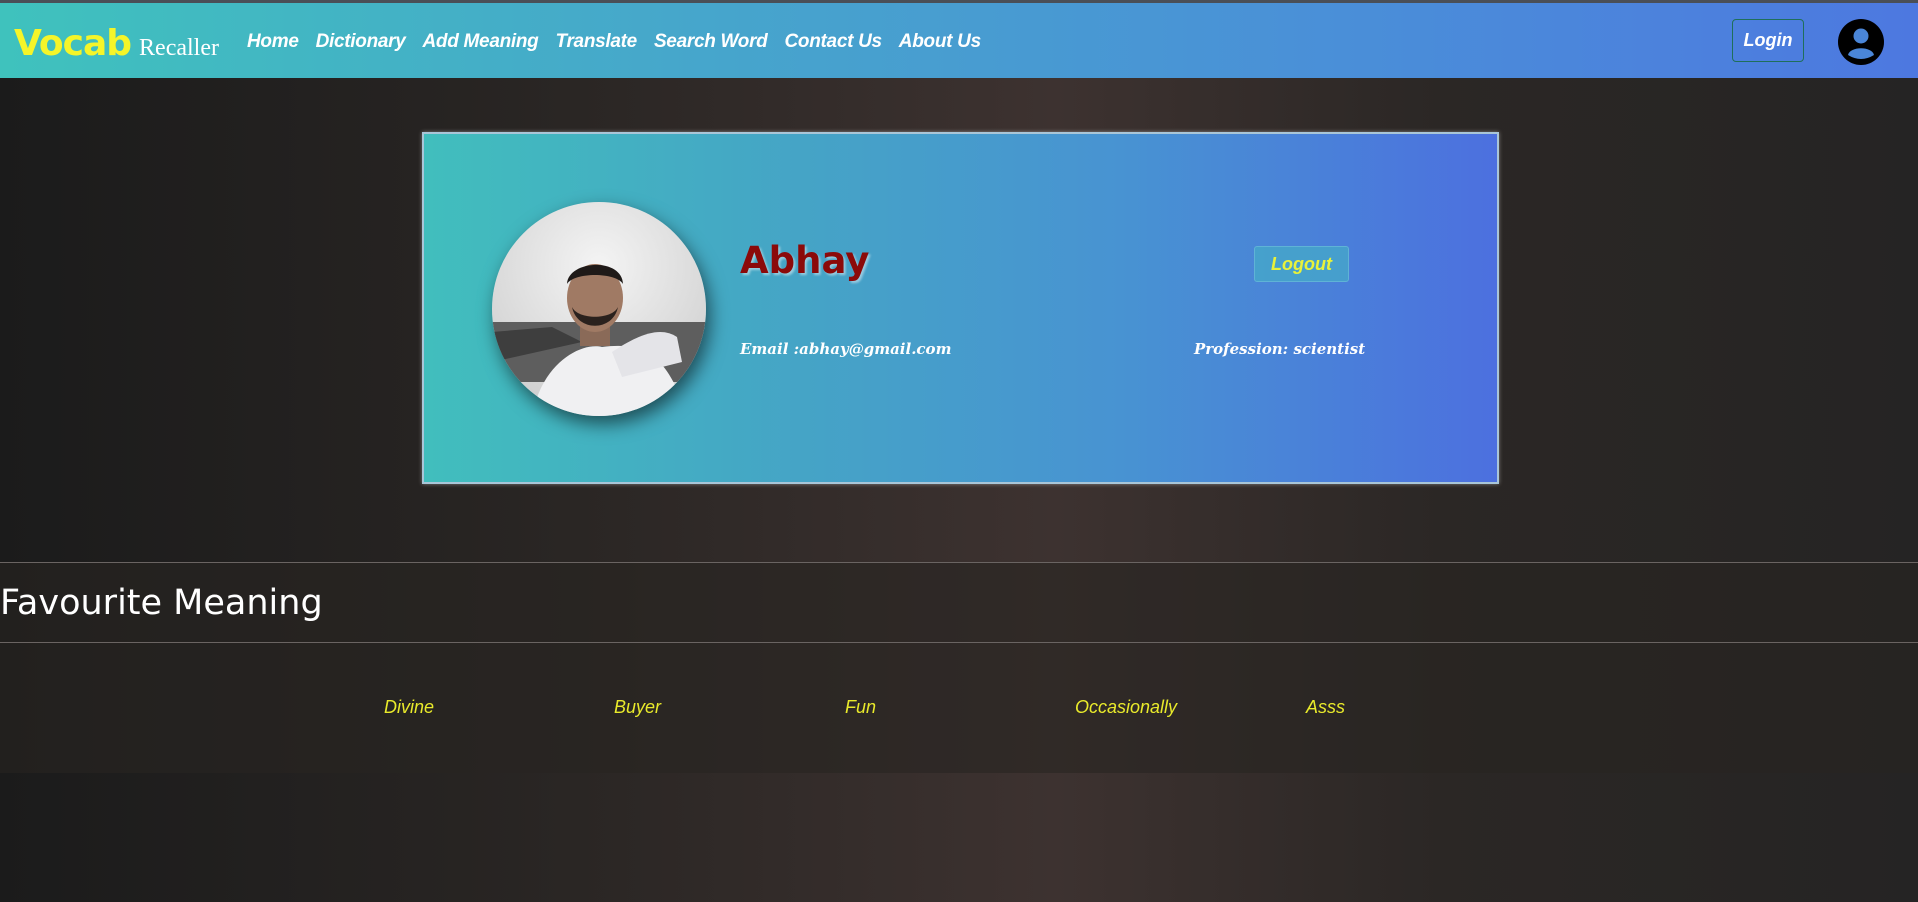 The width and height of the screenshot is (1918, 902). What do you see at coordinates (860, 707) in the screenshot?
I see `favourite-word: Fun` at bounding box center [860, 707].